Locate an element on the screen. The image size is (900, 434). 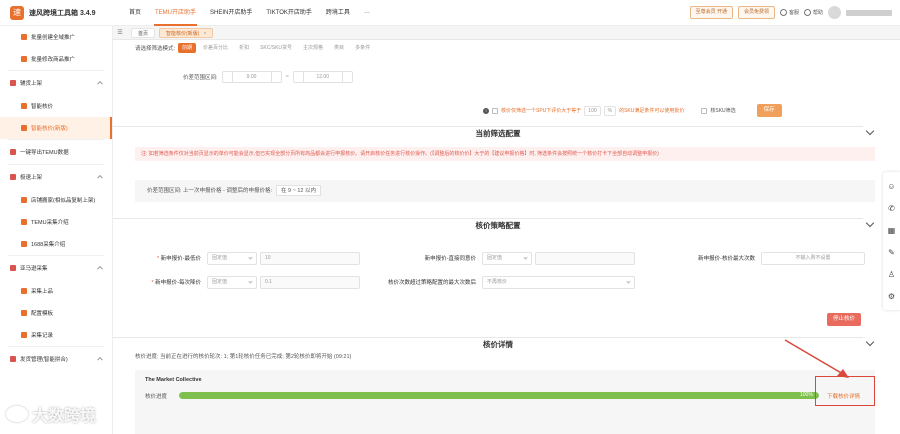
sidebar-item-batch-edit-promo: 批量修改商品推广 is located at coordinates (56, 59).